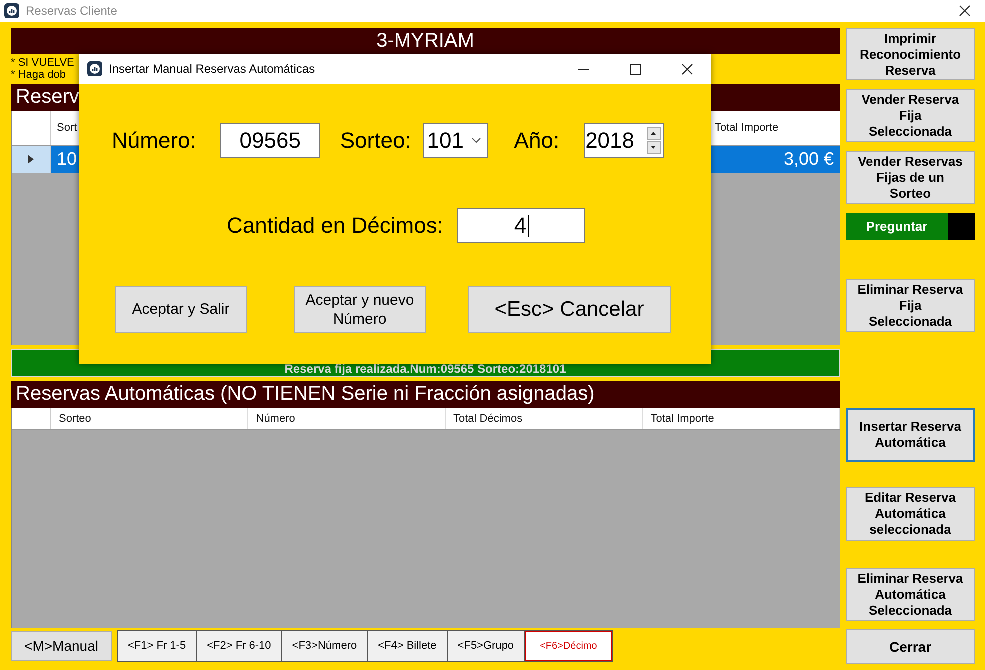 The image size is (985, 670). What do you see at coordinates (910, 177) in the screenshot?
I see `side-button: Vender Reservas Fijas de un Sorteo` at bounding box center [910, 177].